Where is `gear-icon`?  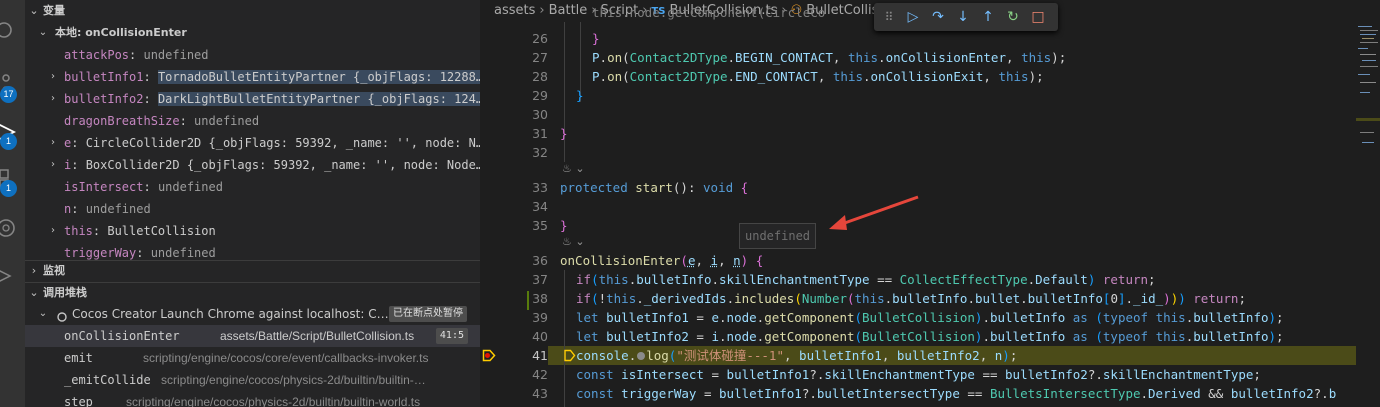
gear-icon is located at coordinates (62, 315).